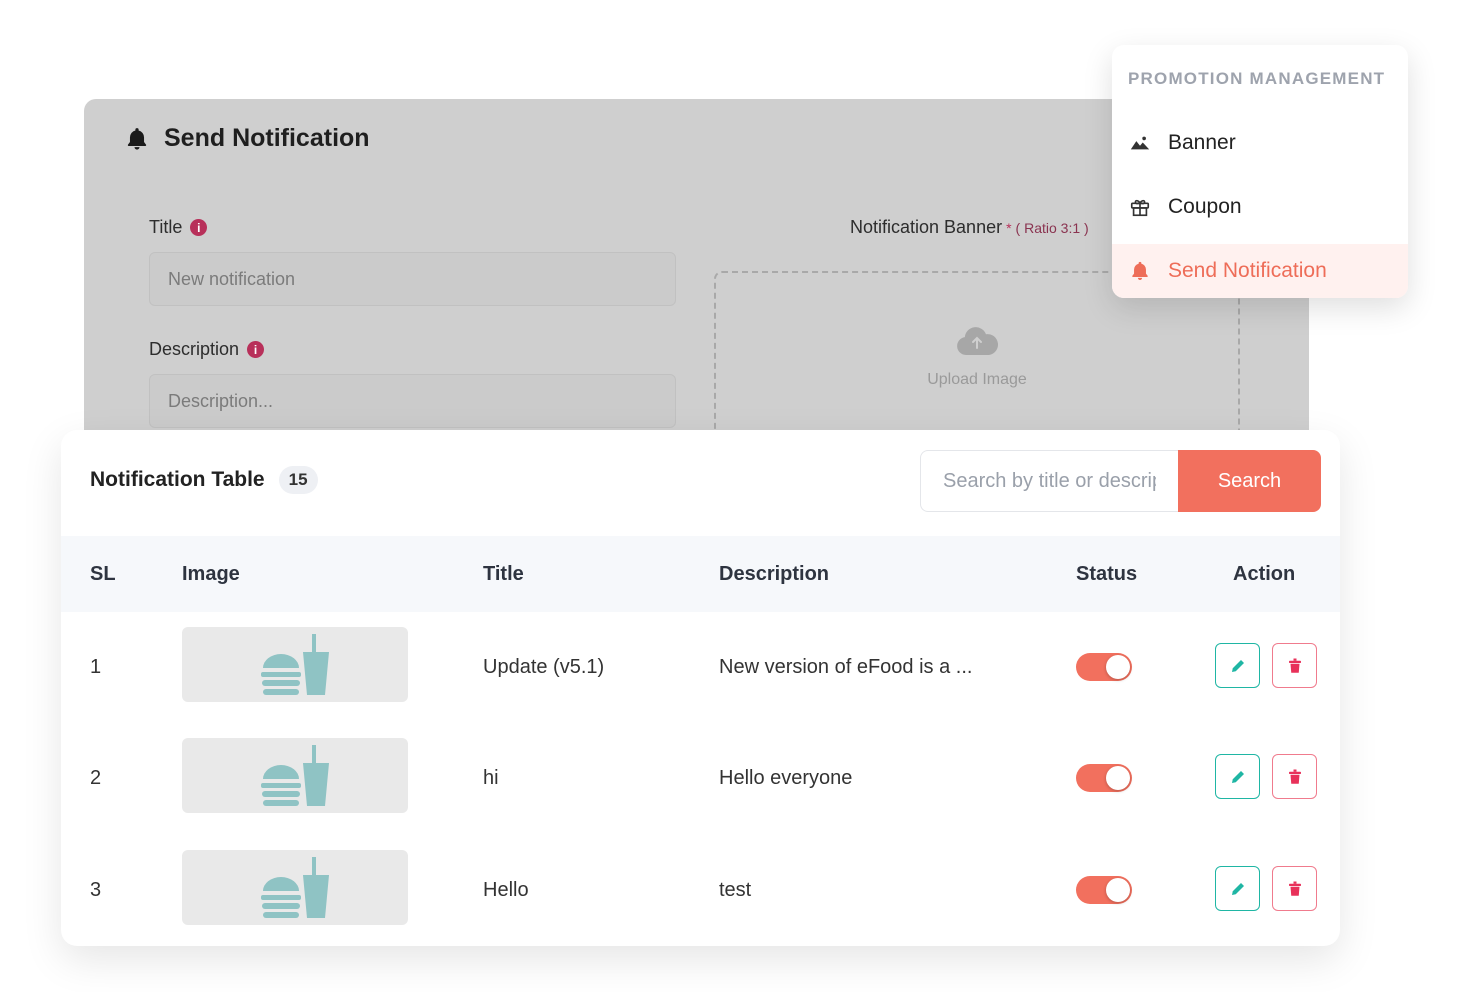 This screenshot has height=992, width=1468. I want to click on upload-image-text: Upload Image, so click(977, 379).